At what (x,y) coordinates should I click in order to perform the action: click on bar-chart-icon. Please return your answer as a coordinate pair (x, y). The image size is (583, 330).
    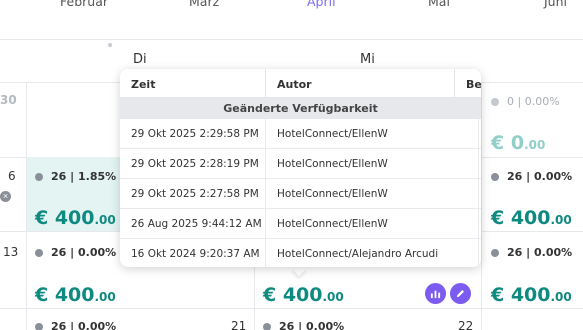
    Looking at the image, I should click on (435, 294).